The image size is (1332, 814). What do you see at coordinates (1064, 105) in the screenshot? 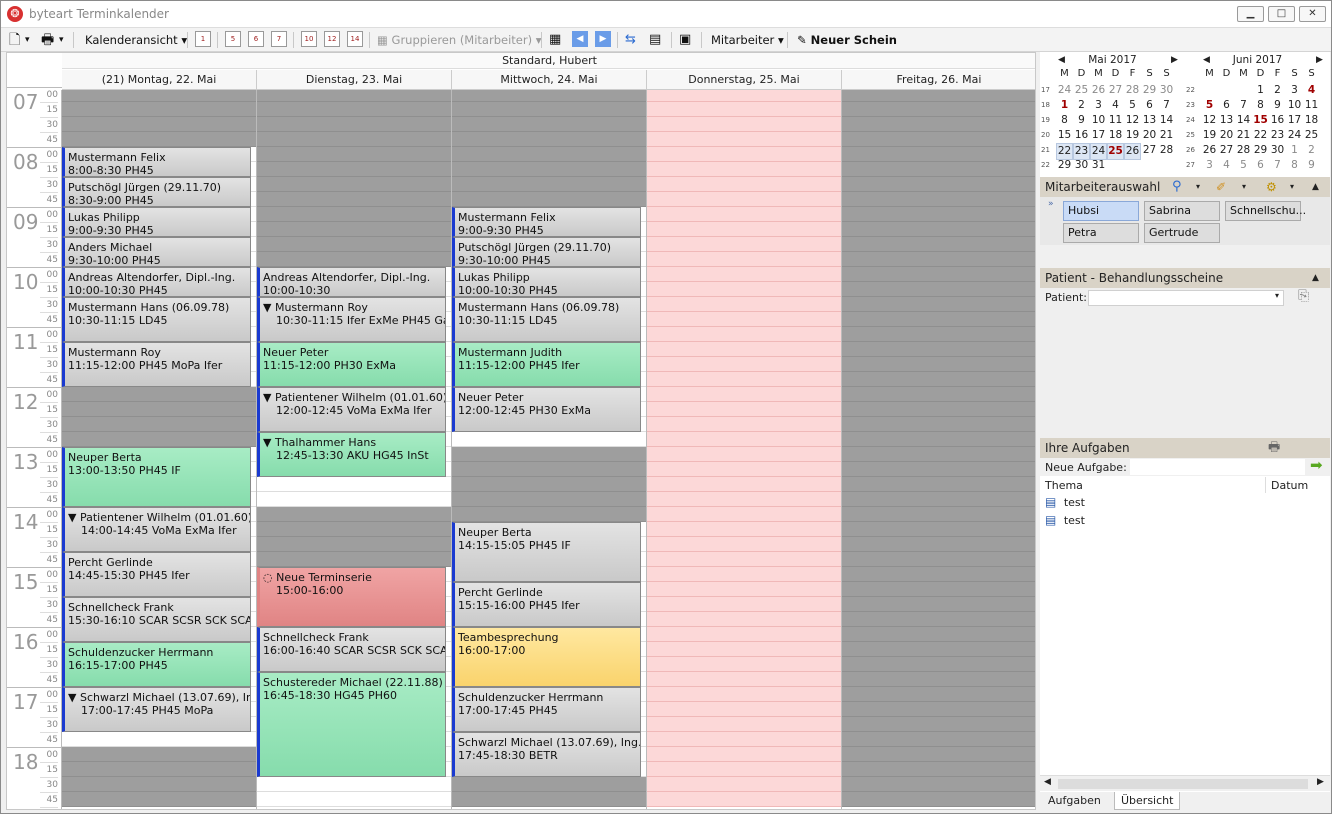
I see `mini-calendar-day: 1` at bounding box center [1064, 105].